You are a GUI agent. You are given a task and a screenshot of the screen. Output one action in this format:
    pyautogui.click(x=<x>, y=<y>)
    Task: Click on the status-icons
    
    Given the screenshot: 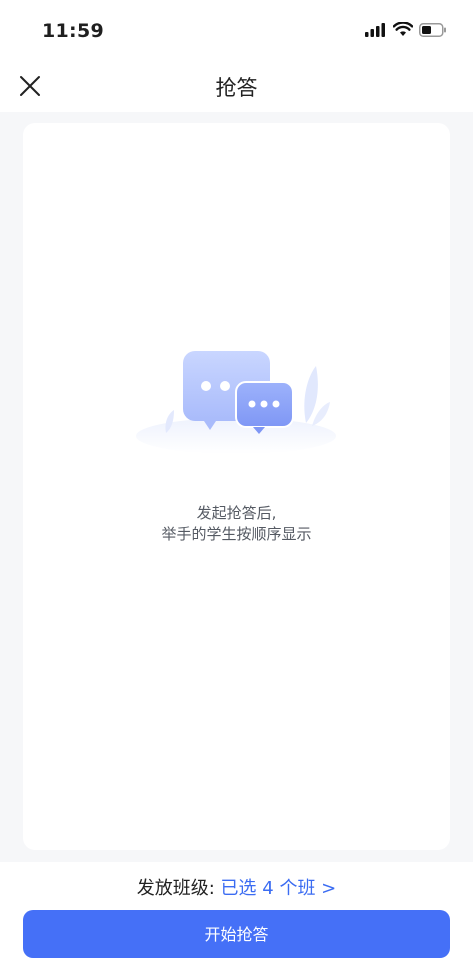 What is the action you would take?
    pyautogui.click(x=406, y=29)
    